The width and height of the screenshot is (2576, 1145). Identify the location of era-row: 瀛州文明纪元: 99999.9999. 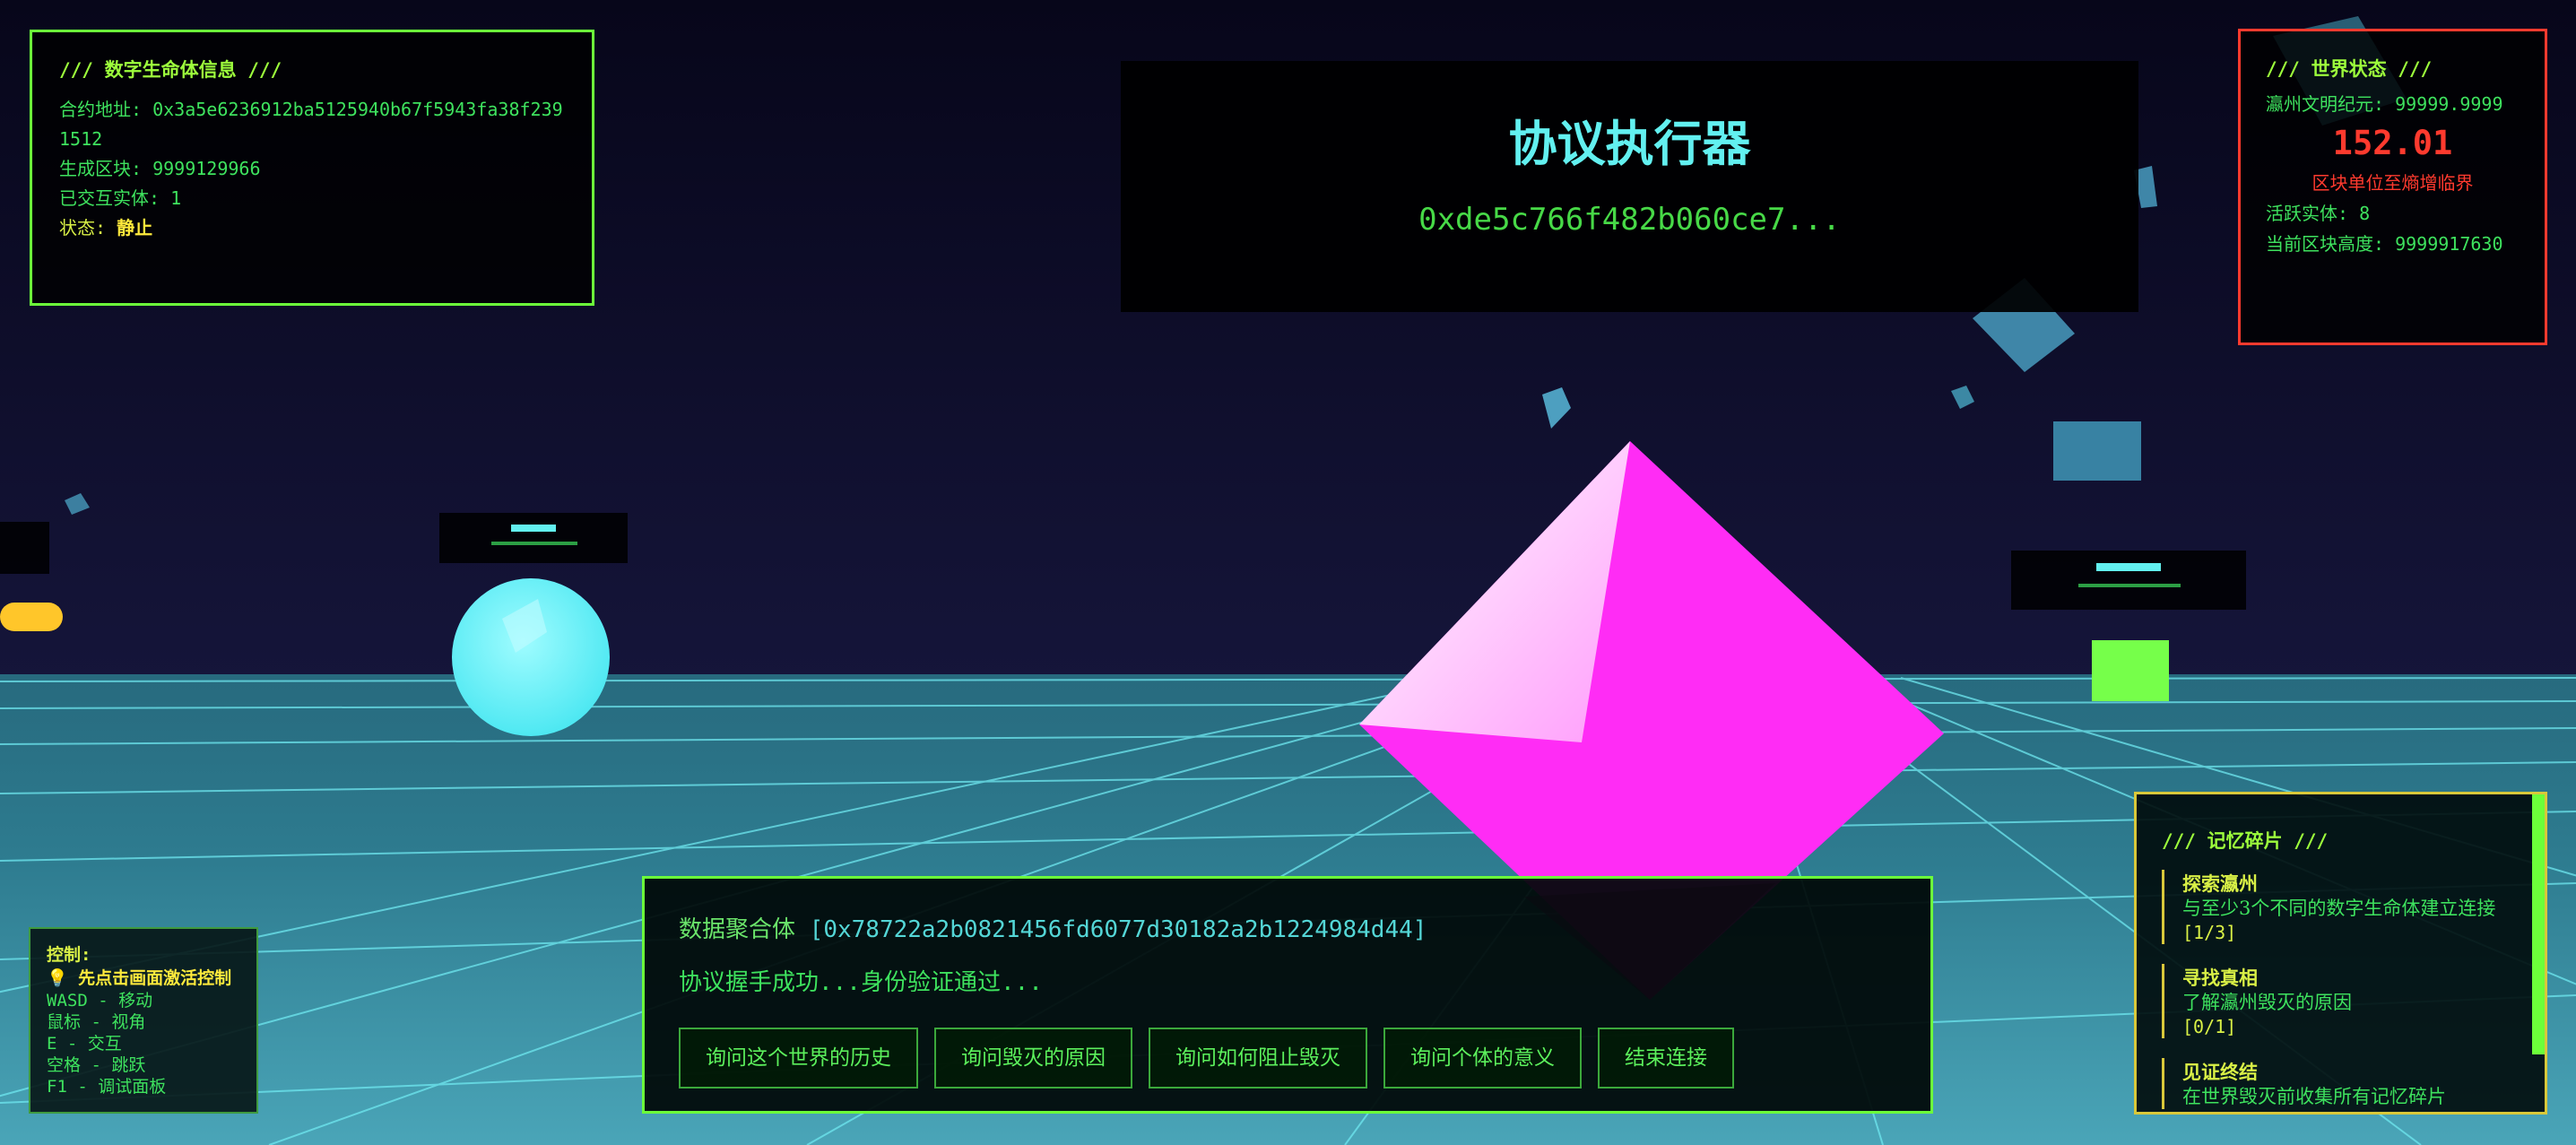
(2393, 104).